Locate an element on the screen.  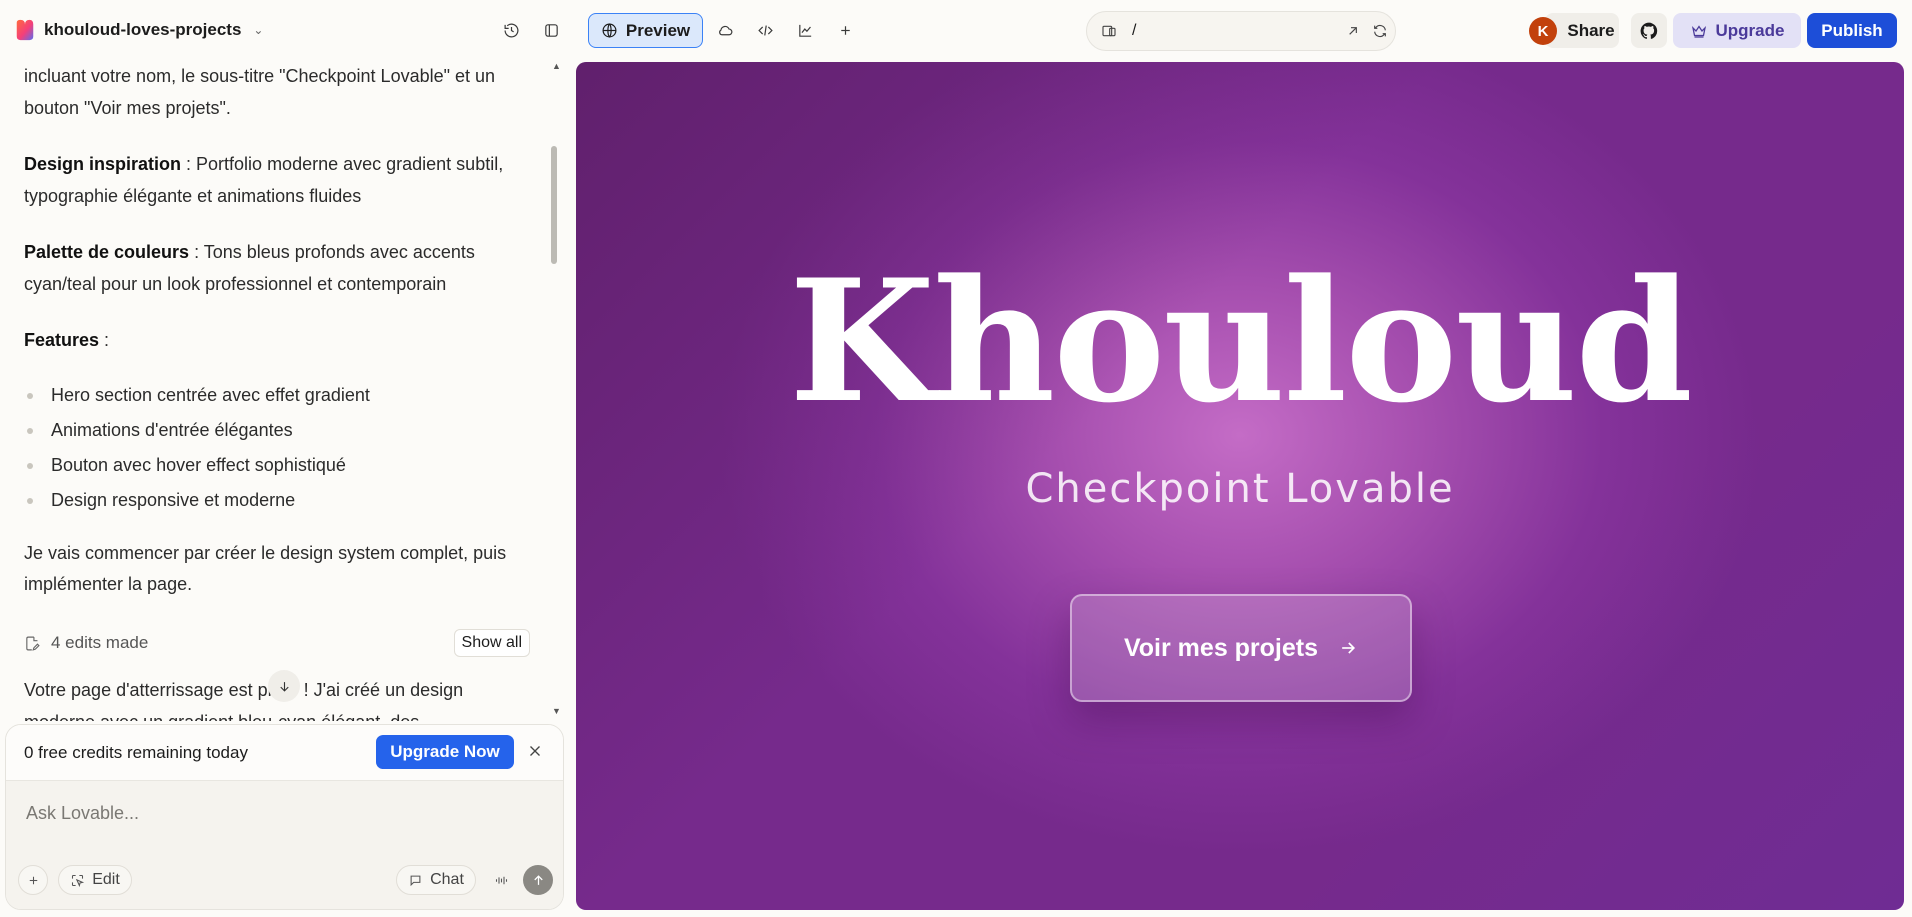
lovable-logo-icon is located at coordinates (24, 30).